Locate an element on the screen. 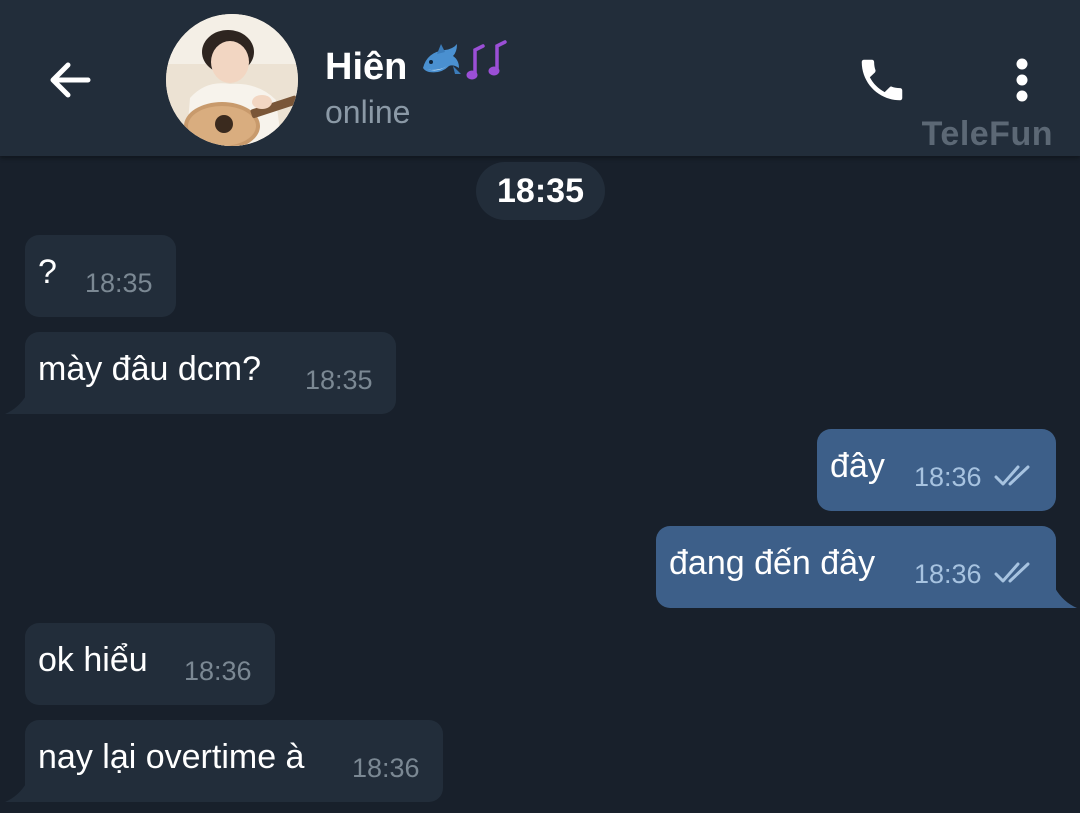  message-text: ? is located at coordinates (47, 272).